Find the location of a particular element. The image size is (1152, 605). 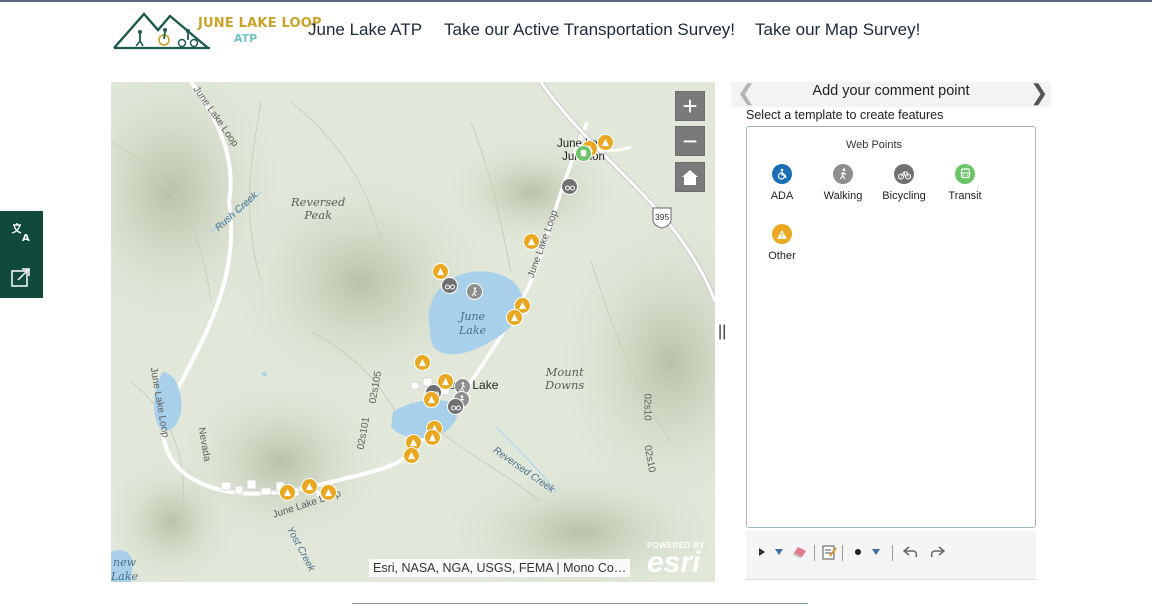

esri-wordmark: esri is located at coordinates (674, 562).